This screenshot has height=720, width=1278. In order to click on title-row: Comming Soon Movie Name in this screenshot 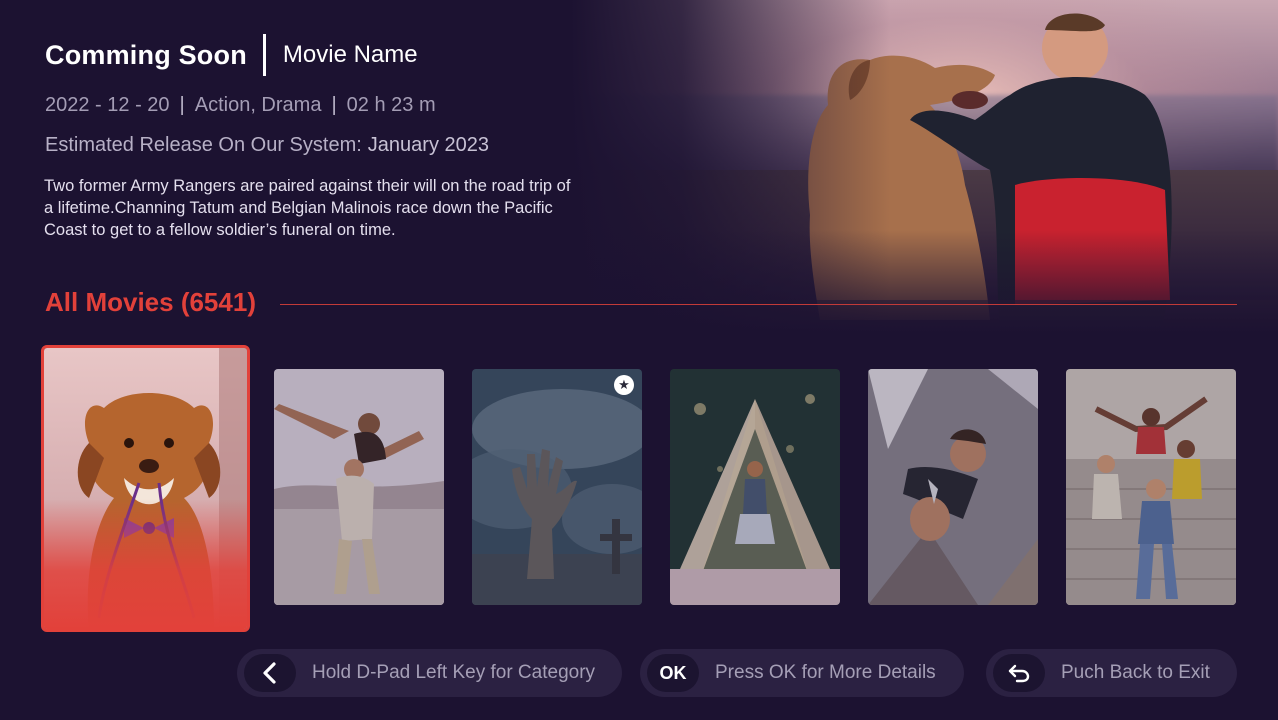, I will do `click(231, 55)`.